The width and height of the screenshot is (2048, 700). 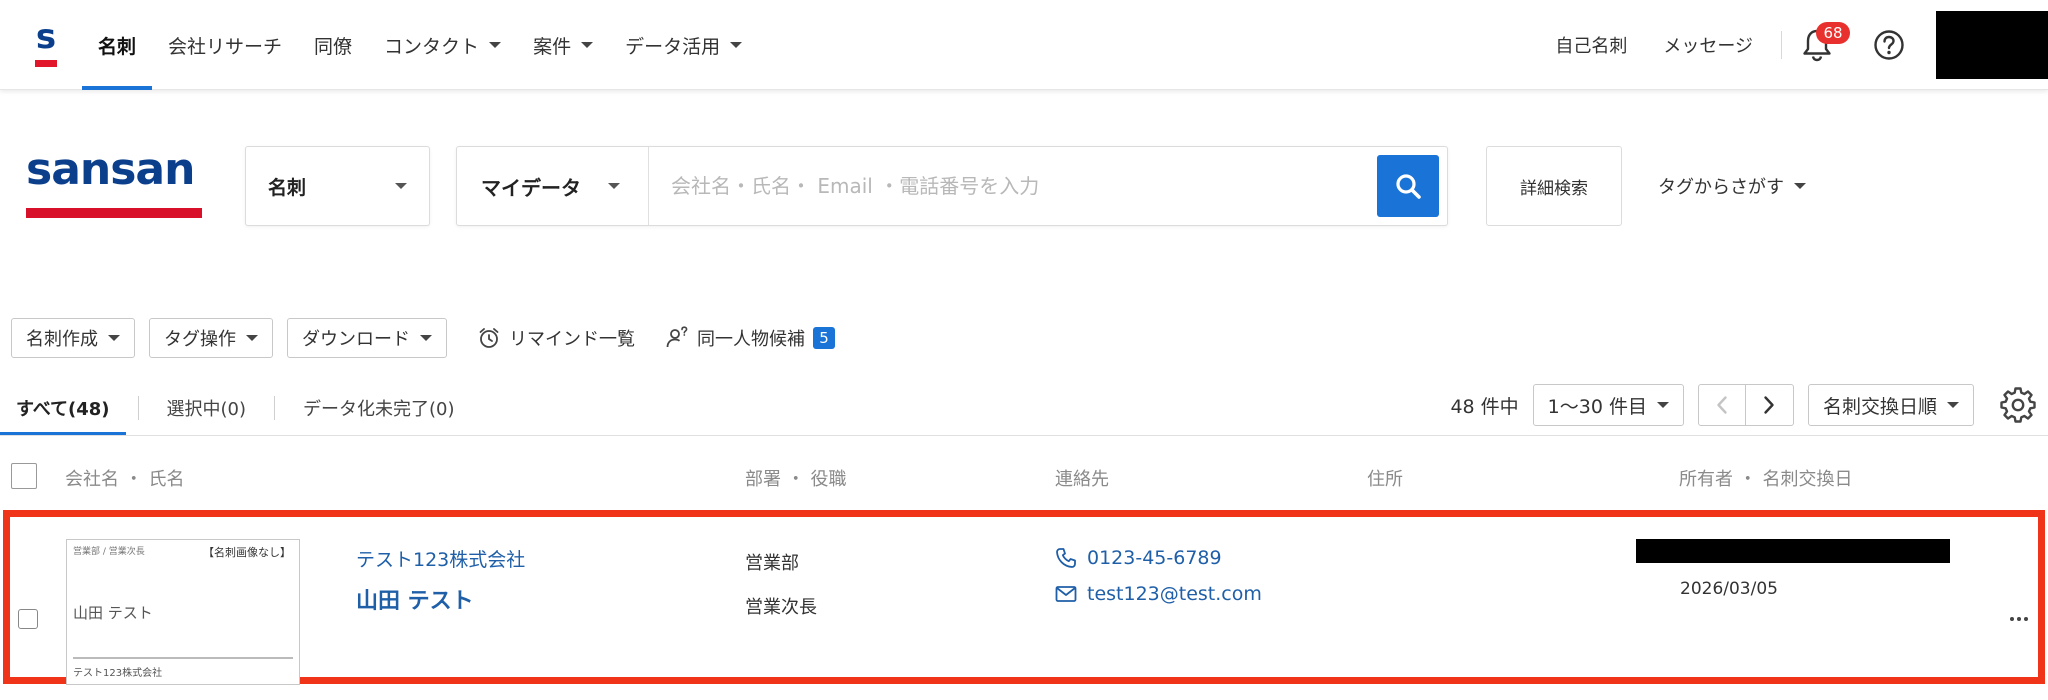 I want to click on tag-search-dropdown: タグからさがす, so click(x=1732, y=186).